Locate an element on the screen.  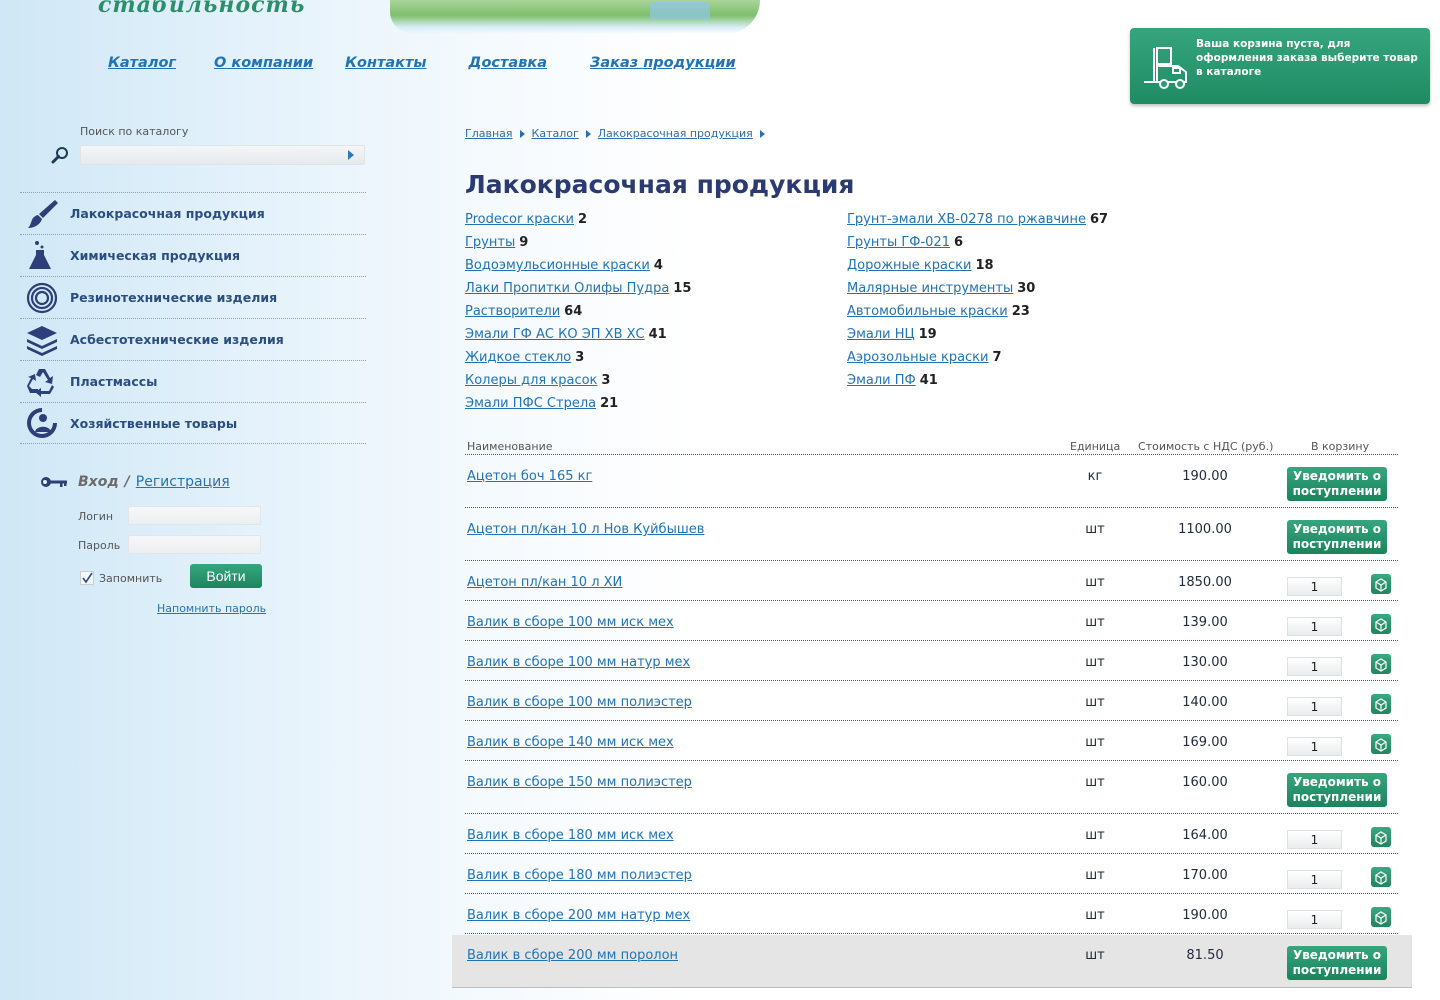
register-link: Регистрация is located at coordinates (183, 482).